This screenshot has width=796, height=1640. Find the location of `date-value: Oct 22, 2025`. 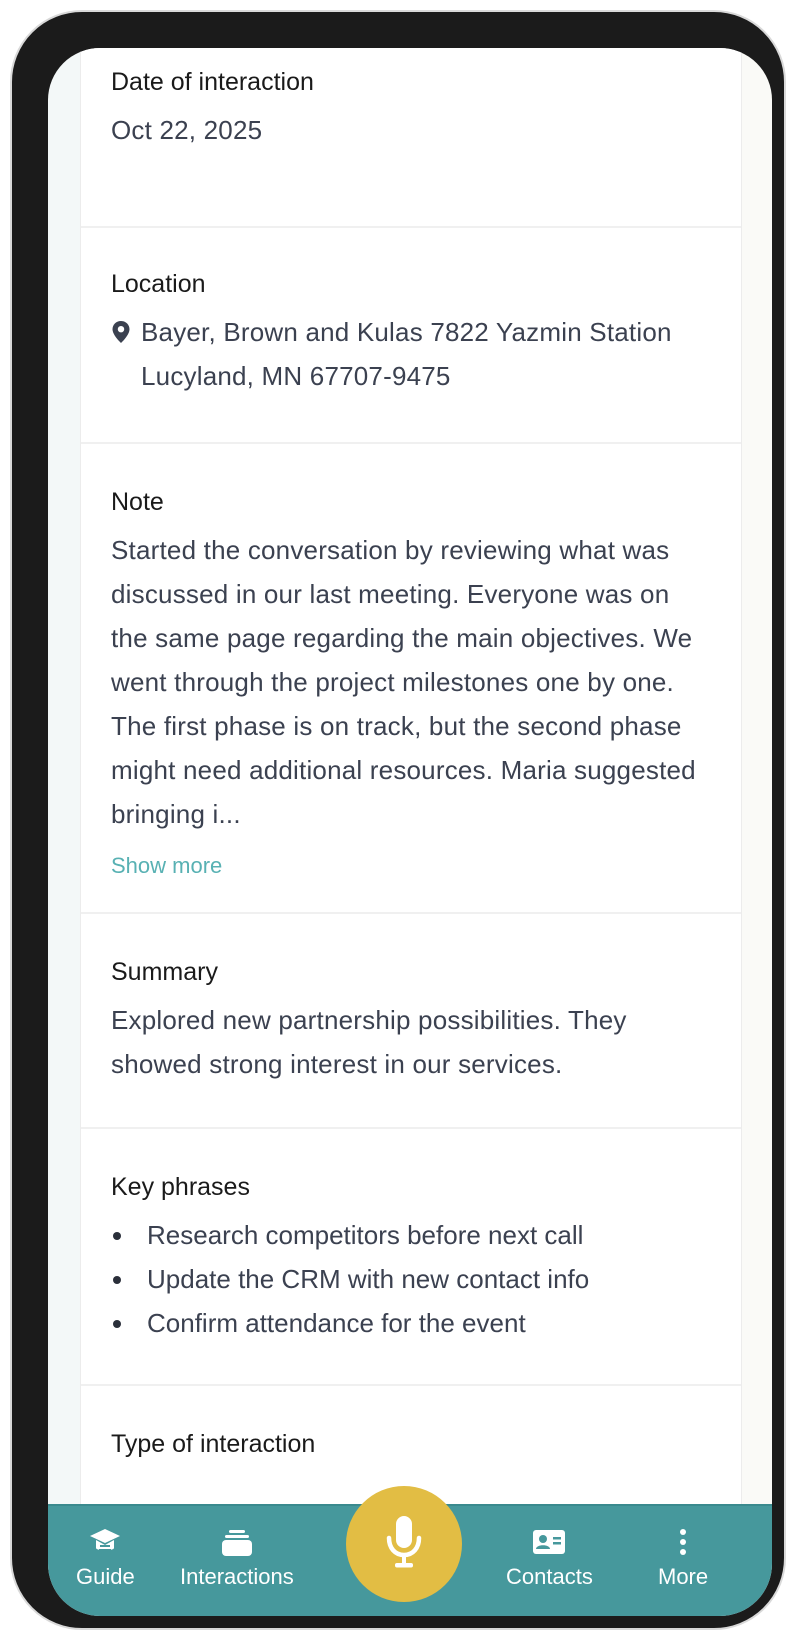

date-value: Oct 22, 2025 is located at coordinates (187, 130).